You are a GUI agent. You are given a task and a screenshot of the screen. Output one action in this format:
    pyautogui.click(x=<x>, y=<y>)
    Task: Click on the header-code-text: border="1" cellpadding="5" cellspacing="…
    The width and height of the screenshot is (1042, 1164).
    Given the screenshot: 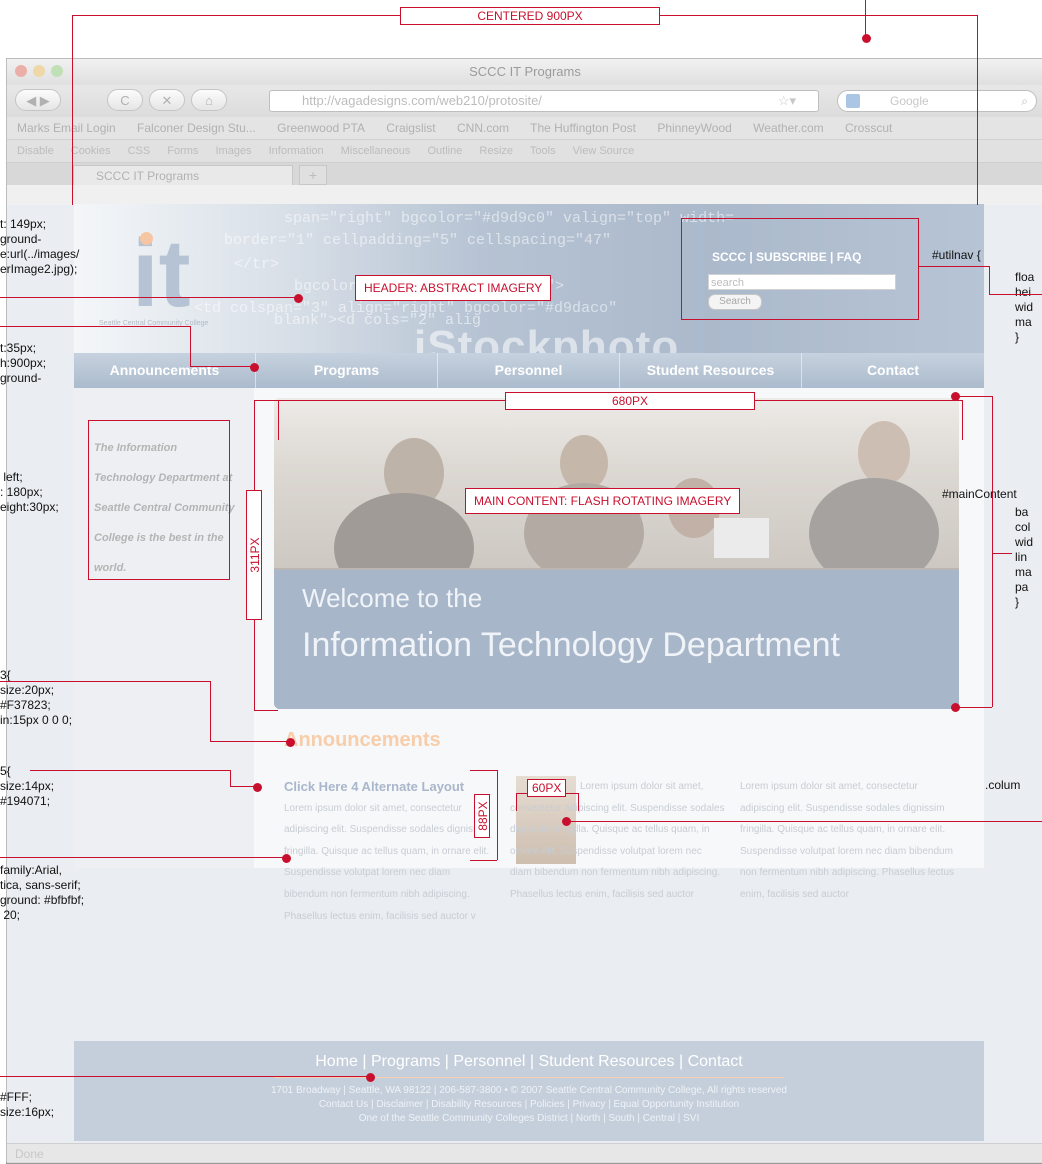 What is the action you would take?
    pyautogui.click(x=418, y=240)
    